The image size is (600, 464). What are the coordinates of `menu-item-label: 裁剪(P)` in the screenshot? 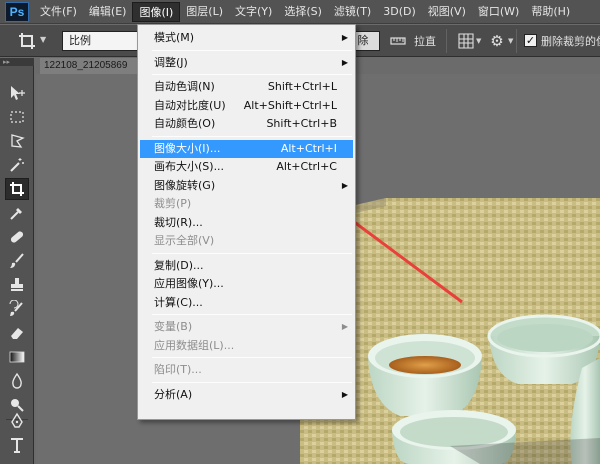 It's located at (173, 203).